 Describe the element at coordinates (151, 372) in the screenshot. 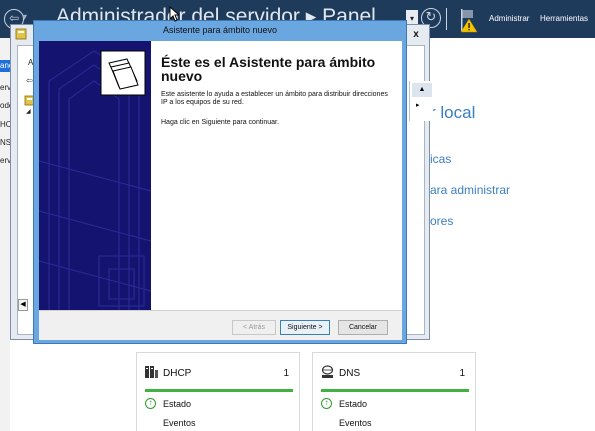

I see `dhcp-server-icon` at that location.